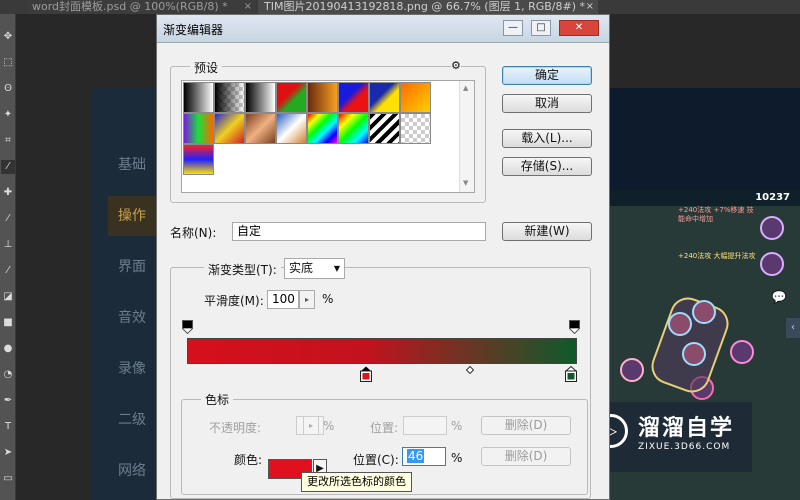 The image size is (800, 500). Describe the element at coordinates (8, 245) in the screenshot. I see `stamp-tool-icon: ⊥` at that location.